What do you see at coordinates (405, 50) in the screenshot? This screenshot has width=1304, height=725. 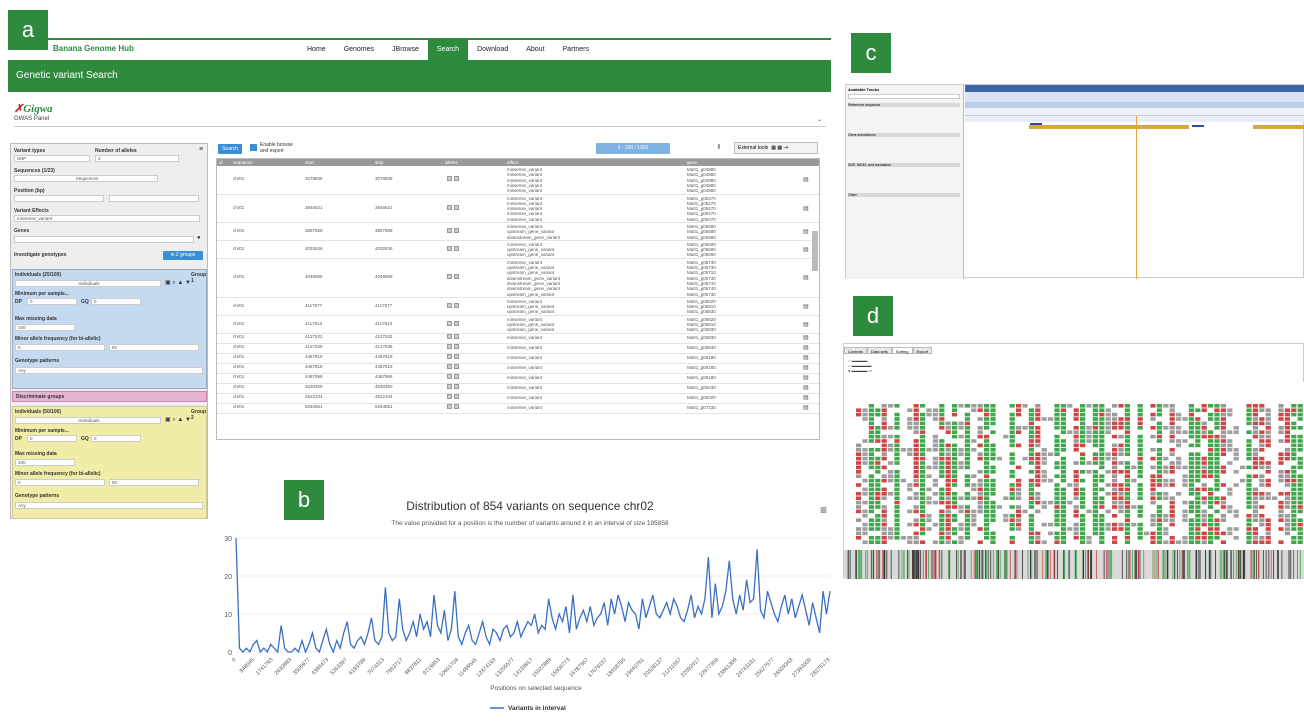 I see `nav-item-jbrowse: JBrowse` at bounding box center [405, 50].